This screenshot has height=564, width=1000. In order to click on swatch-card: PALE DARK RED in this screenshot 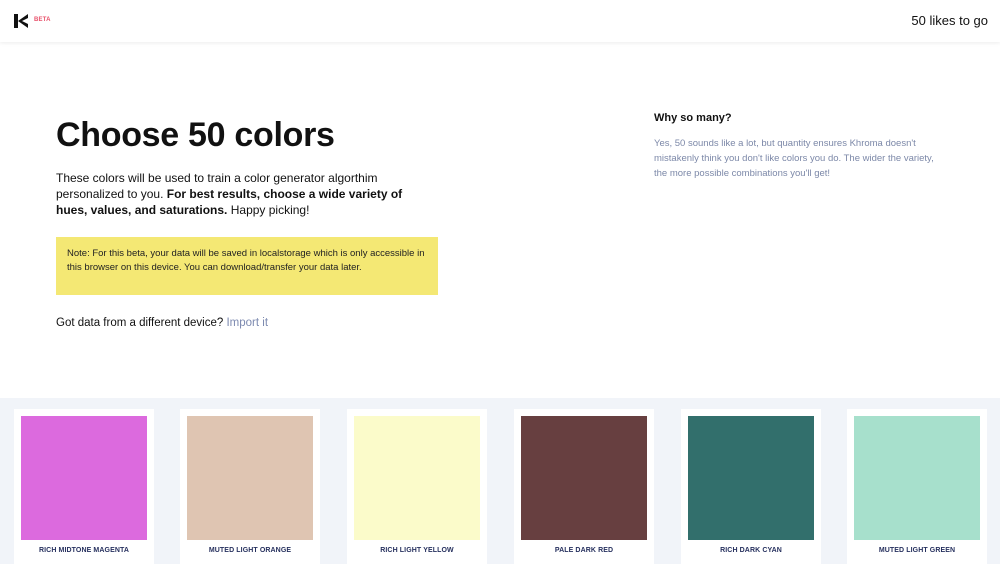, I will do `click(584, 486)`.